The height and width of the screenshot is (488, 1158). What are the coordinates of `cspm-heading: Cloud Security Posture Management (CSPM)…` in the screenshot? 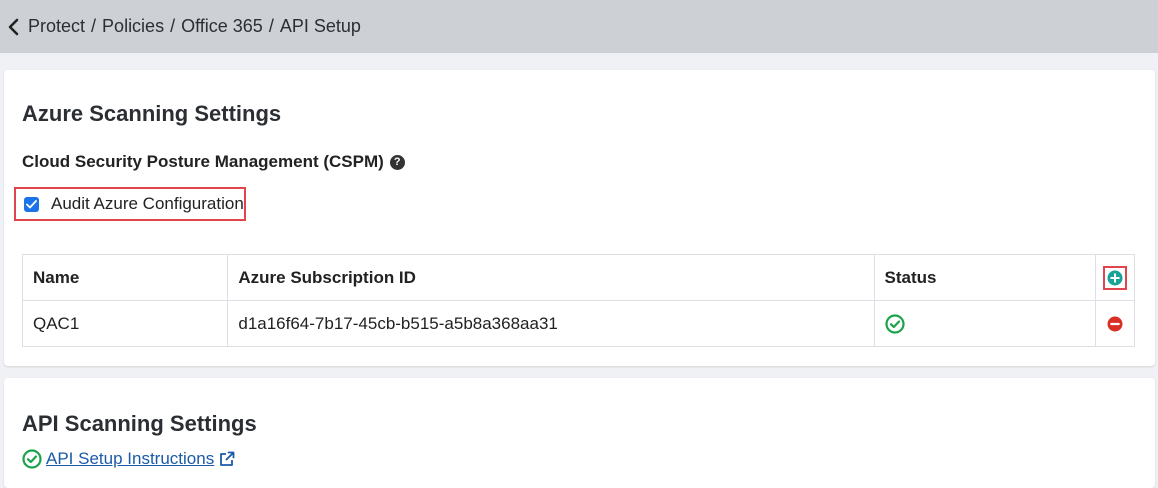 It's located at (213, 162).